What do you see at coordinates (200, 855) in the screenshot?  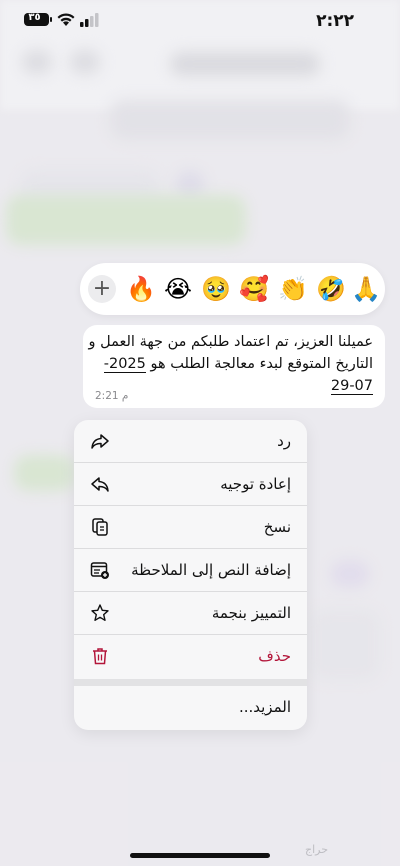 I see `home-indicator` at bounding box center [200, 855].